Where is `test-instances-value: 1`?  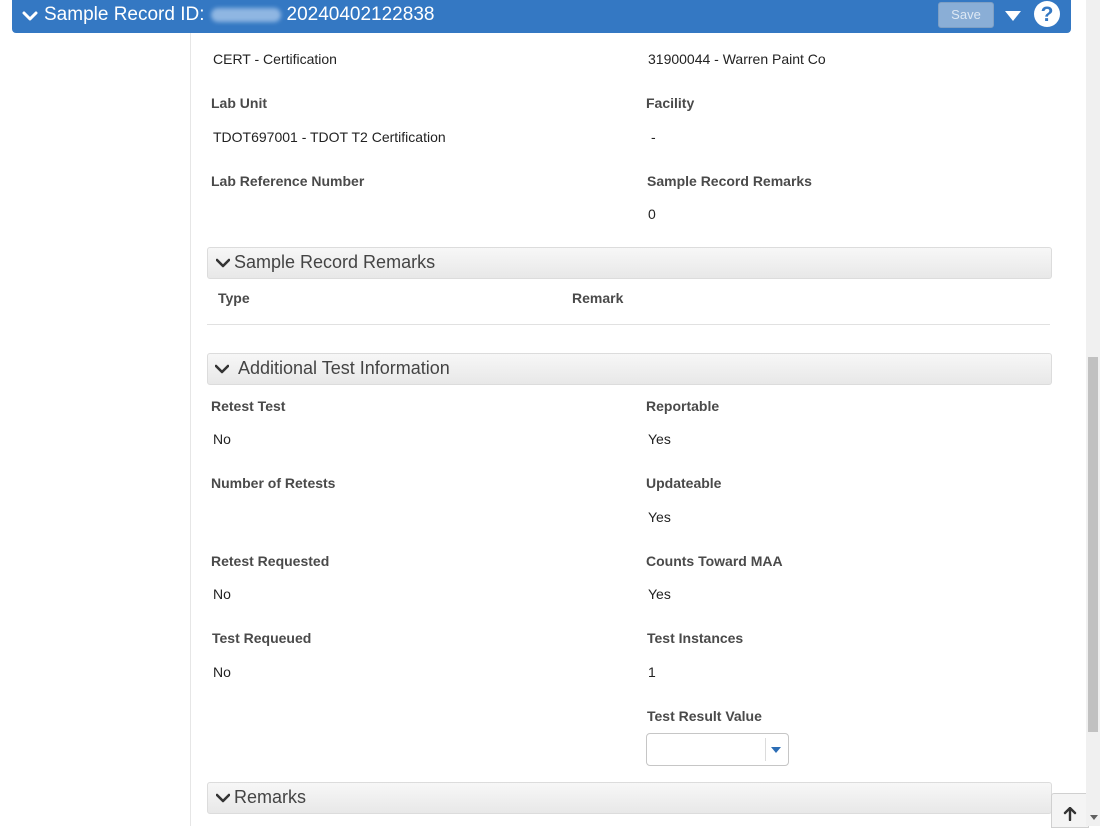
test-instances-value: 1 is located at coordinates (652, 672).